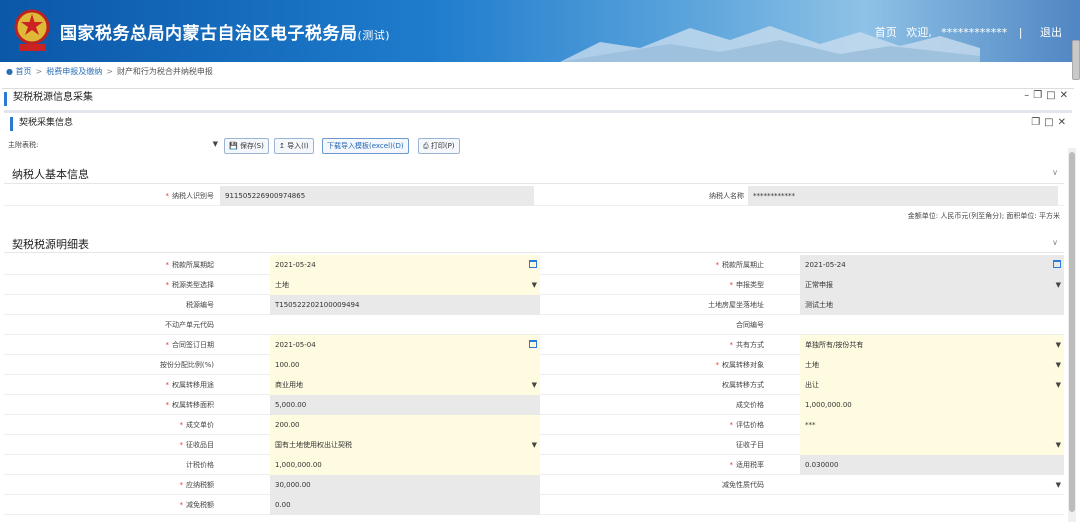 The image size is (1080, 522). What do you see at coordinates (405, 425) in the screenshot?
I see `l-field-input: 200.00` at bounding box center [405, 425].